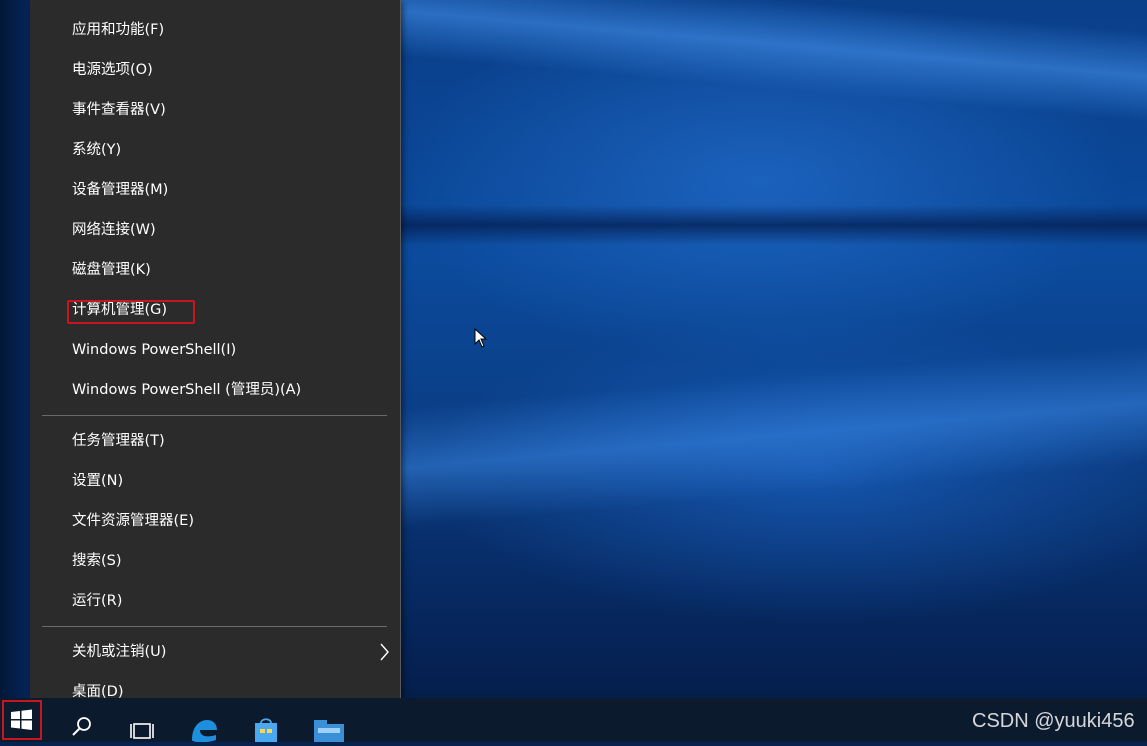 The image size is (1147, 746). I want to click on store-button, so click(266, 723).